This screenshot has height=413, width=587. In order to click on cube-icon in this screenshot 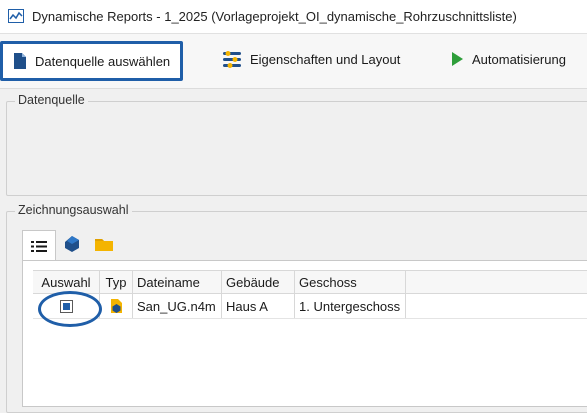, I will do `click(72, 244)`.